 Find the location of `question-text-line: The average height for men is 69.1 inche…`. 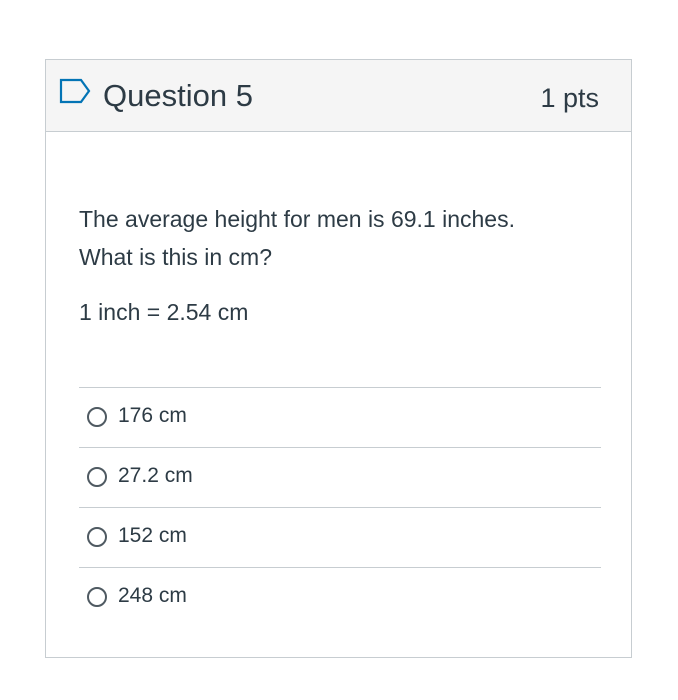

question-text-line: The average height for men is 69.1 inche… is located at coordinates (297, 219).